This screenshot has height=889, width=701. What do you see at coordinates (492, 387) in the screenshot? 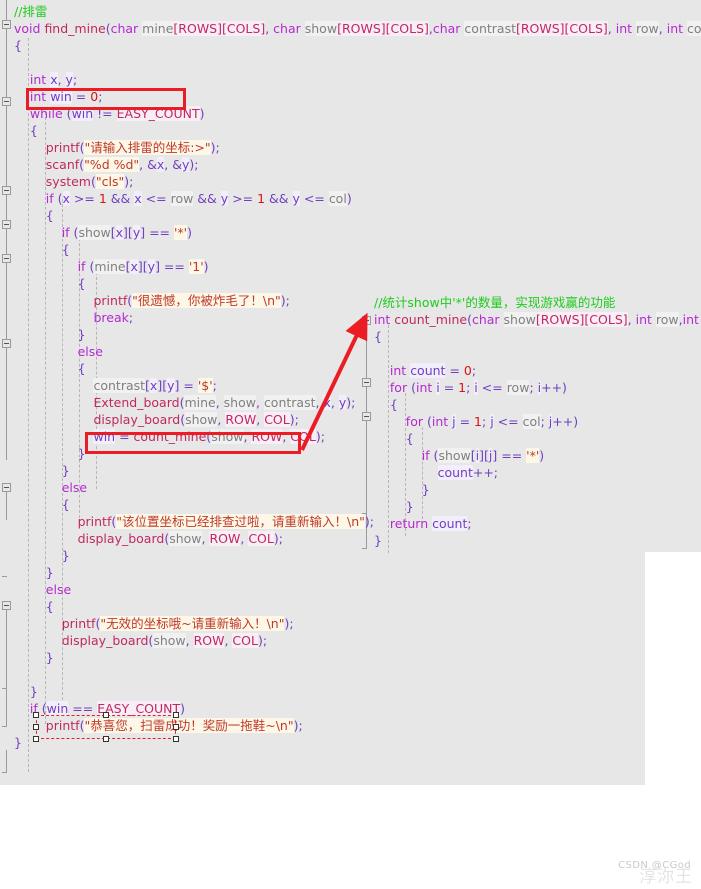
I see `code-token-op: <=` at bounding box center [492, 387].